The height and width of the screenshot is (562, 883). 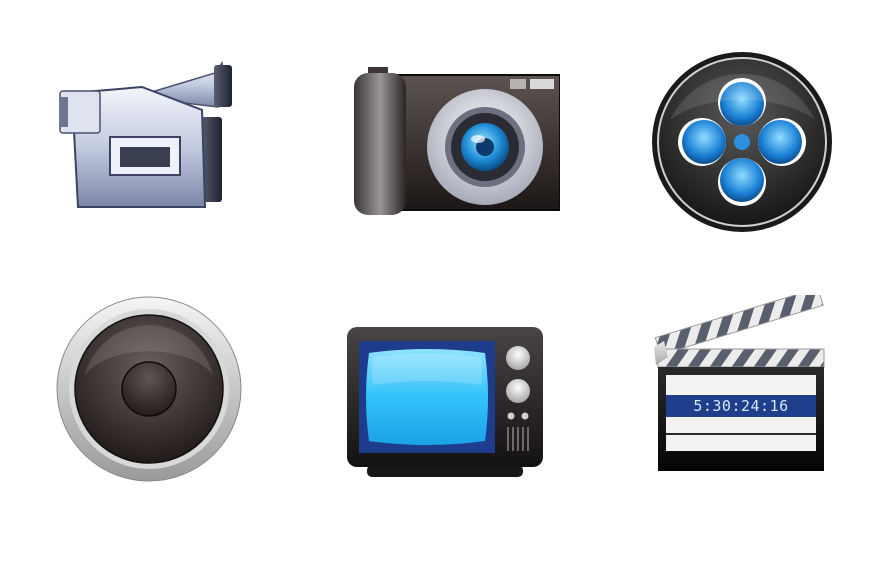 What do you see at coordinates (741, 406) in the screenshot?
I see `clapperboard-timecode: 5:30:24:16` at bounding box center [741, 406].